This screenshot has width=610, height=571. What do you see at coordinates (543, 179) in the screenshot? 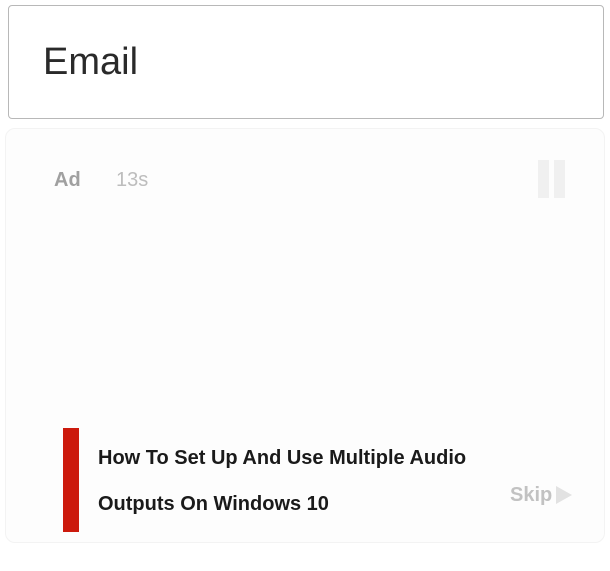
I see `pause-icon` at bounding box center [543, 179].